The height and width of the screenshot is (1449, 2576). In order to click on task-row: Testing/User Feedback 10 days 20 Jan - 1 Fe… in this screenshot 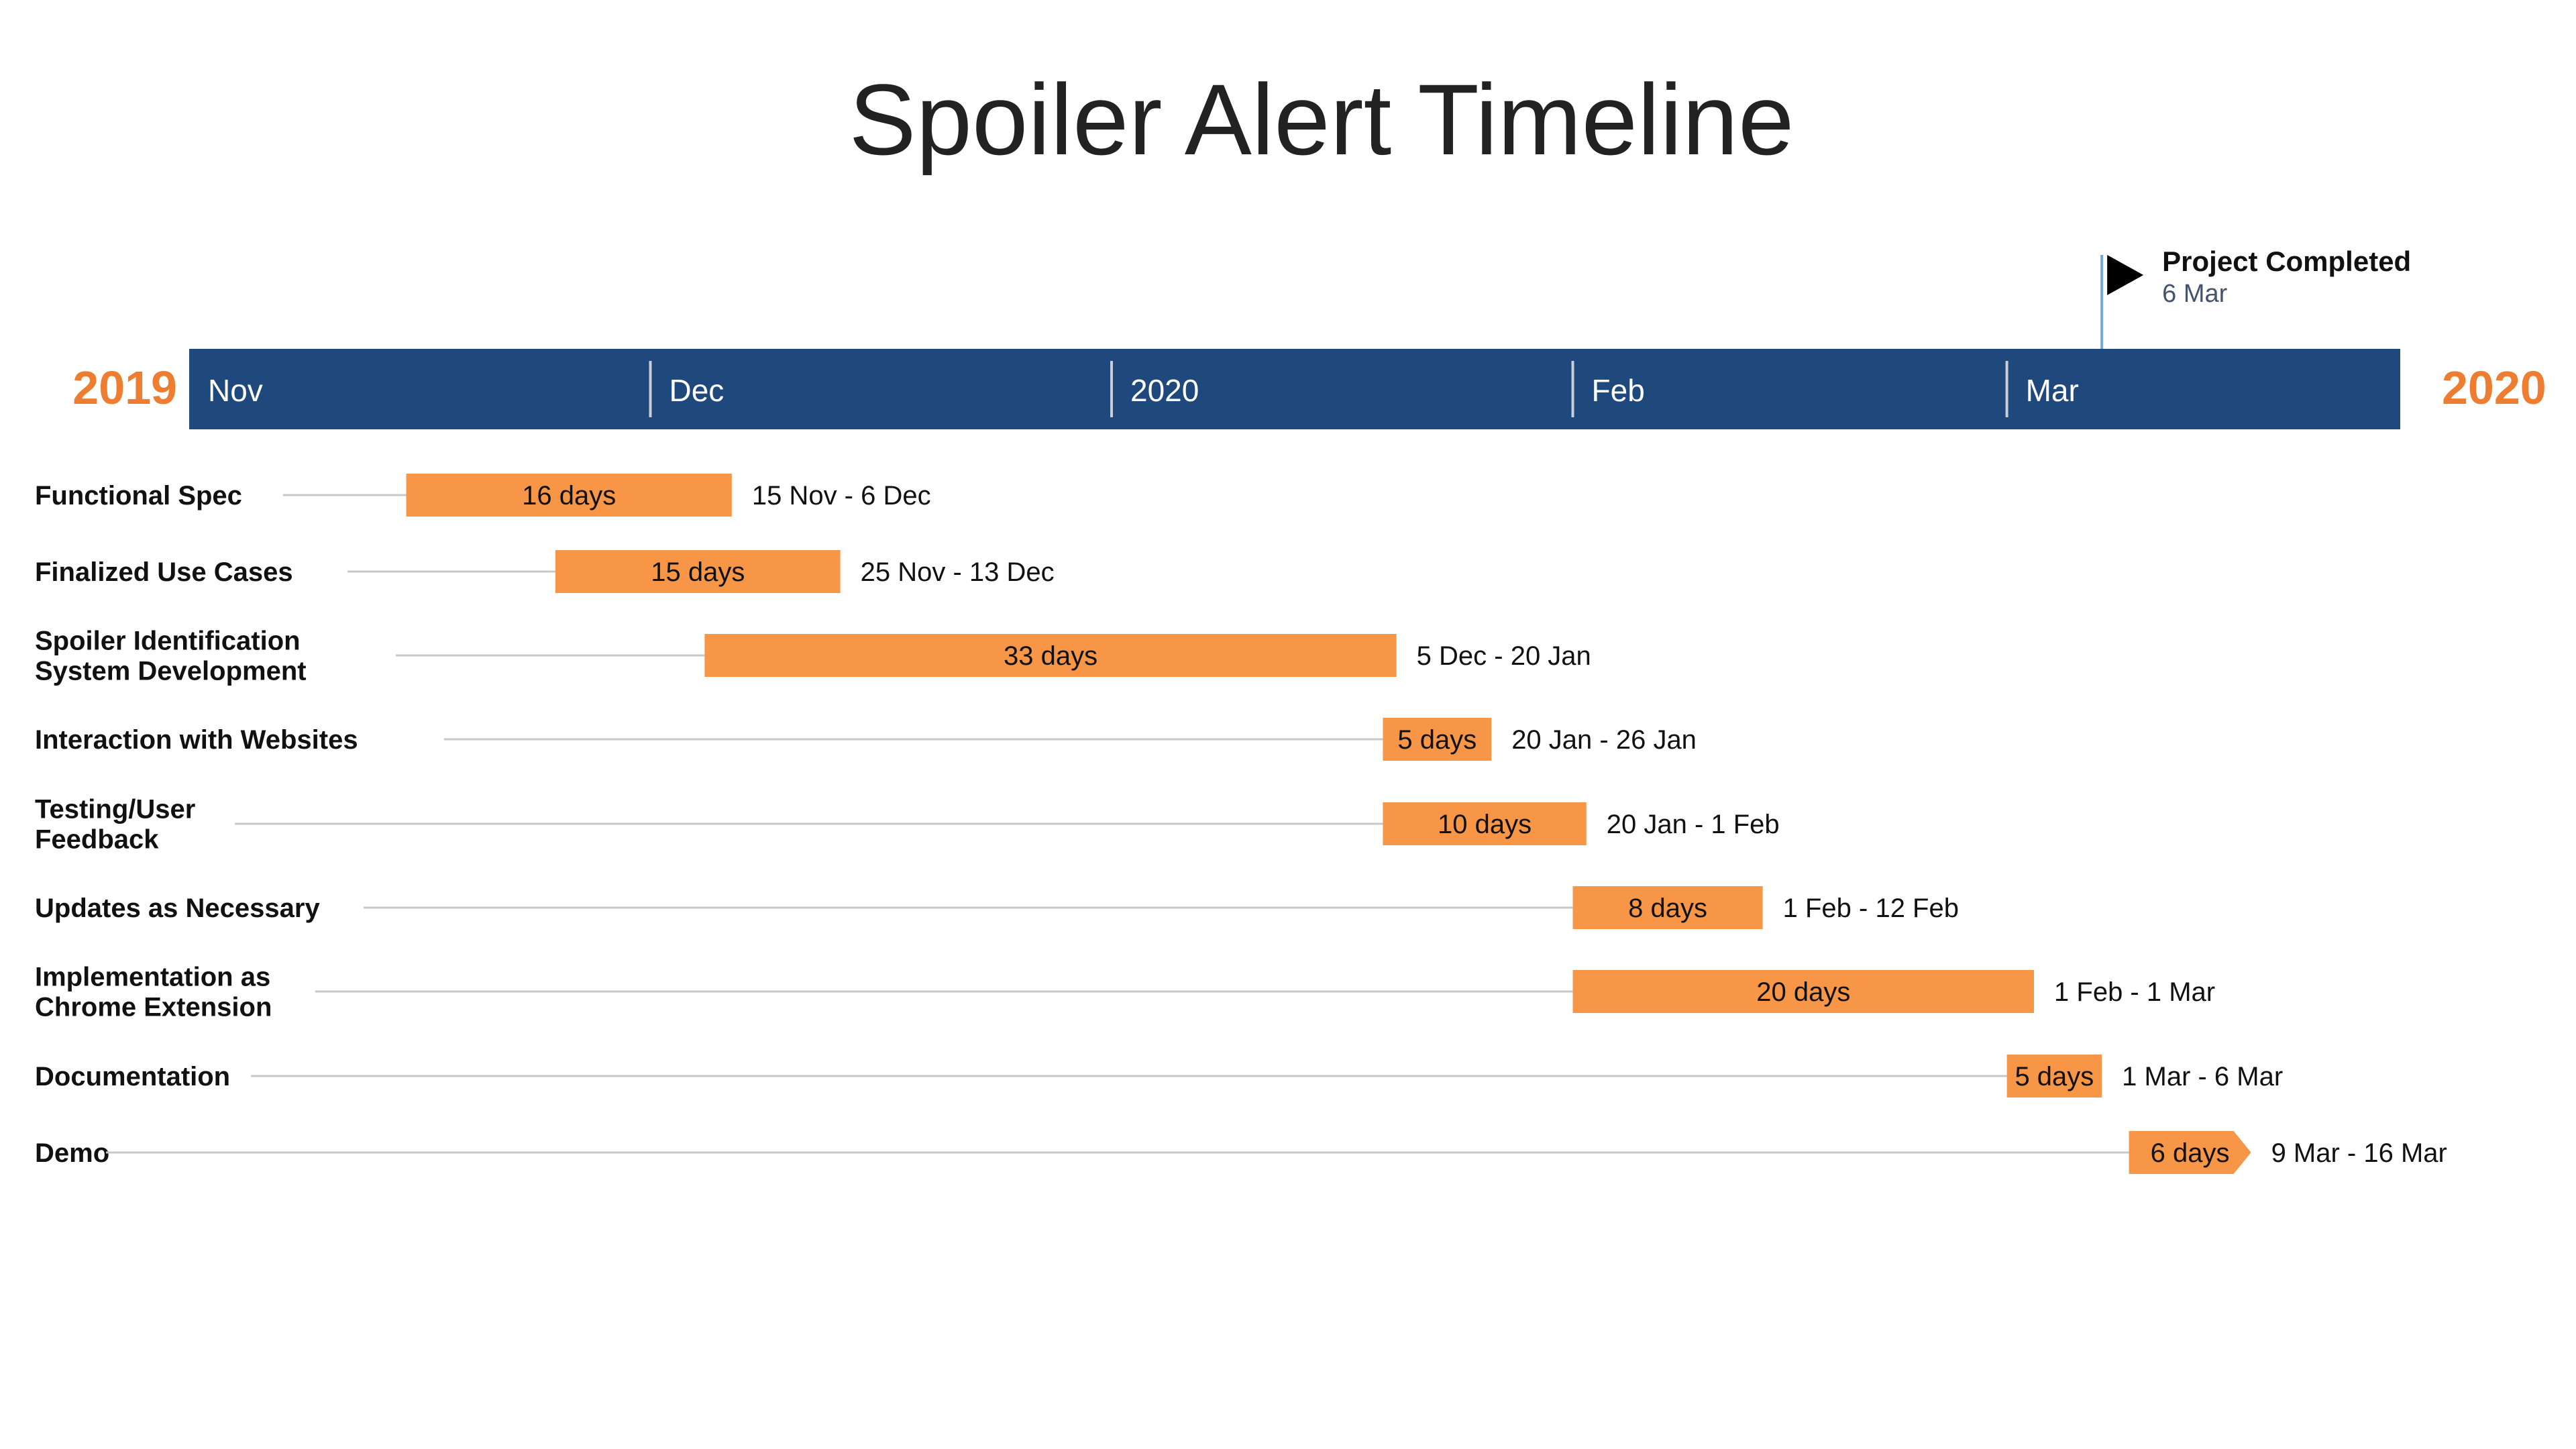, I will do `click(907, 825)`.